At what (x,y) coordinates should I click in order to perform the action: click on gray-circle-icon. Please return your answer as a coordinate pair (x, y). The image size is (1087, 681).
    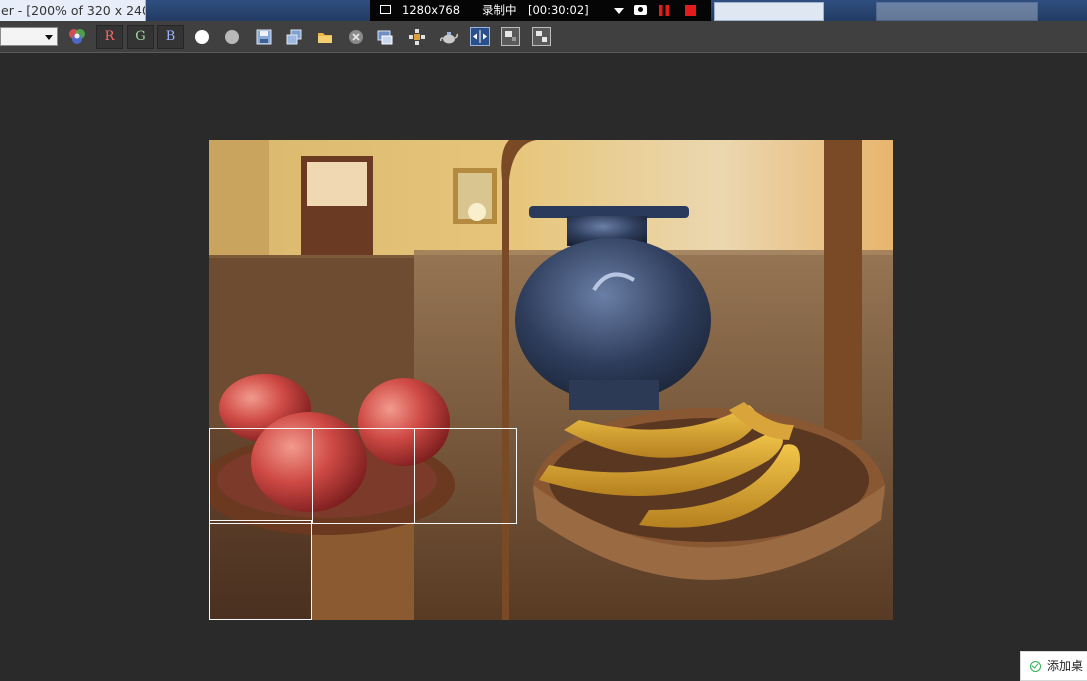
    Looking at the image, I should click on (232, 37).